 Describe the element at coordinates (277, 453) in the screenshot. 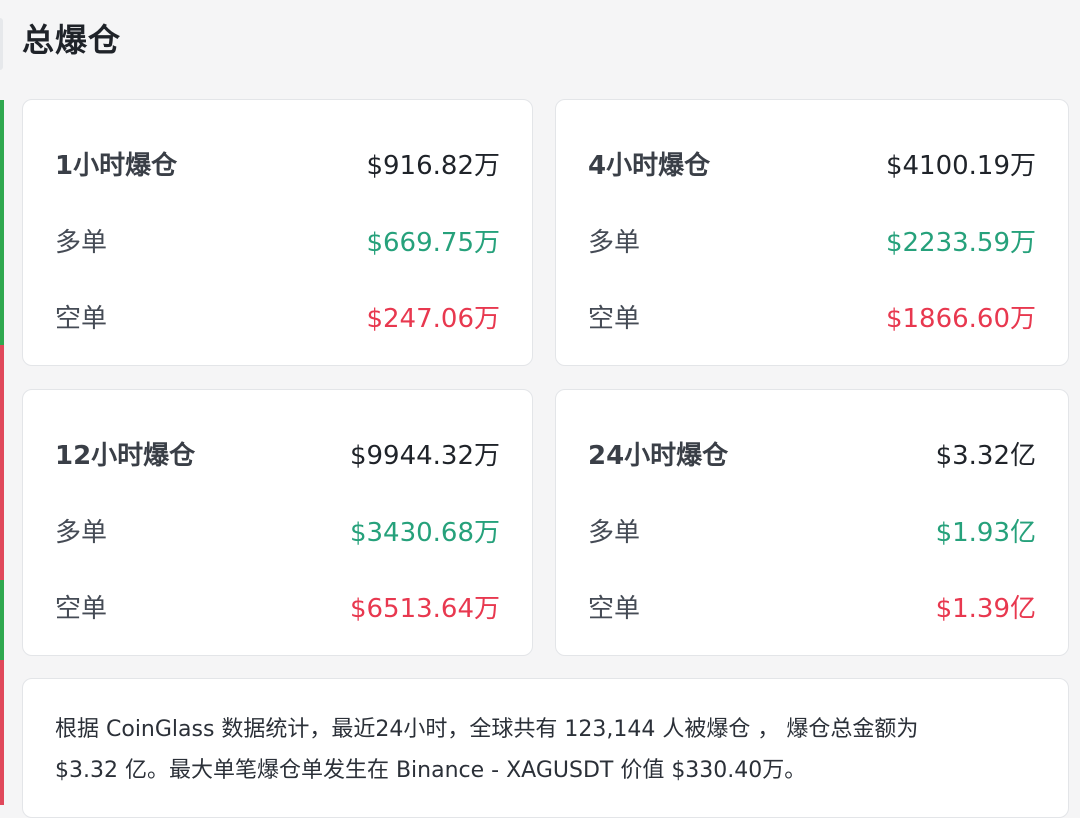

I see `total-row: 12小时爆仓 $9944.32万` at that location.